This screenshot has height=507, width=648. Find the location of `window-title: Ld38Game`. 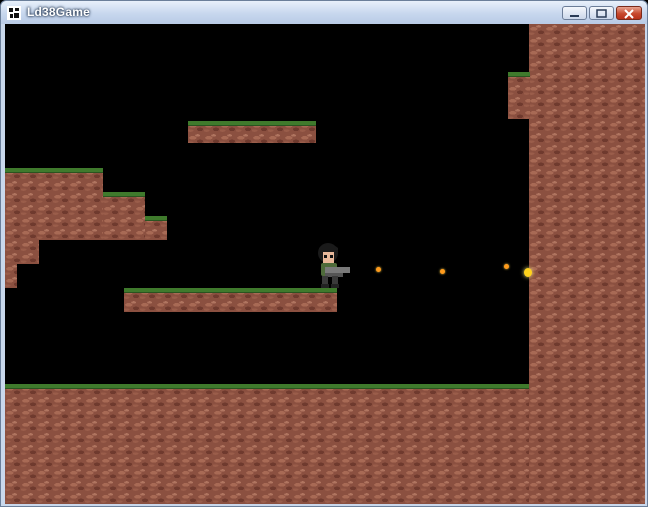

window-title: Ld38Game is located at coordinates (58, 12).